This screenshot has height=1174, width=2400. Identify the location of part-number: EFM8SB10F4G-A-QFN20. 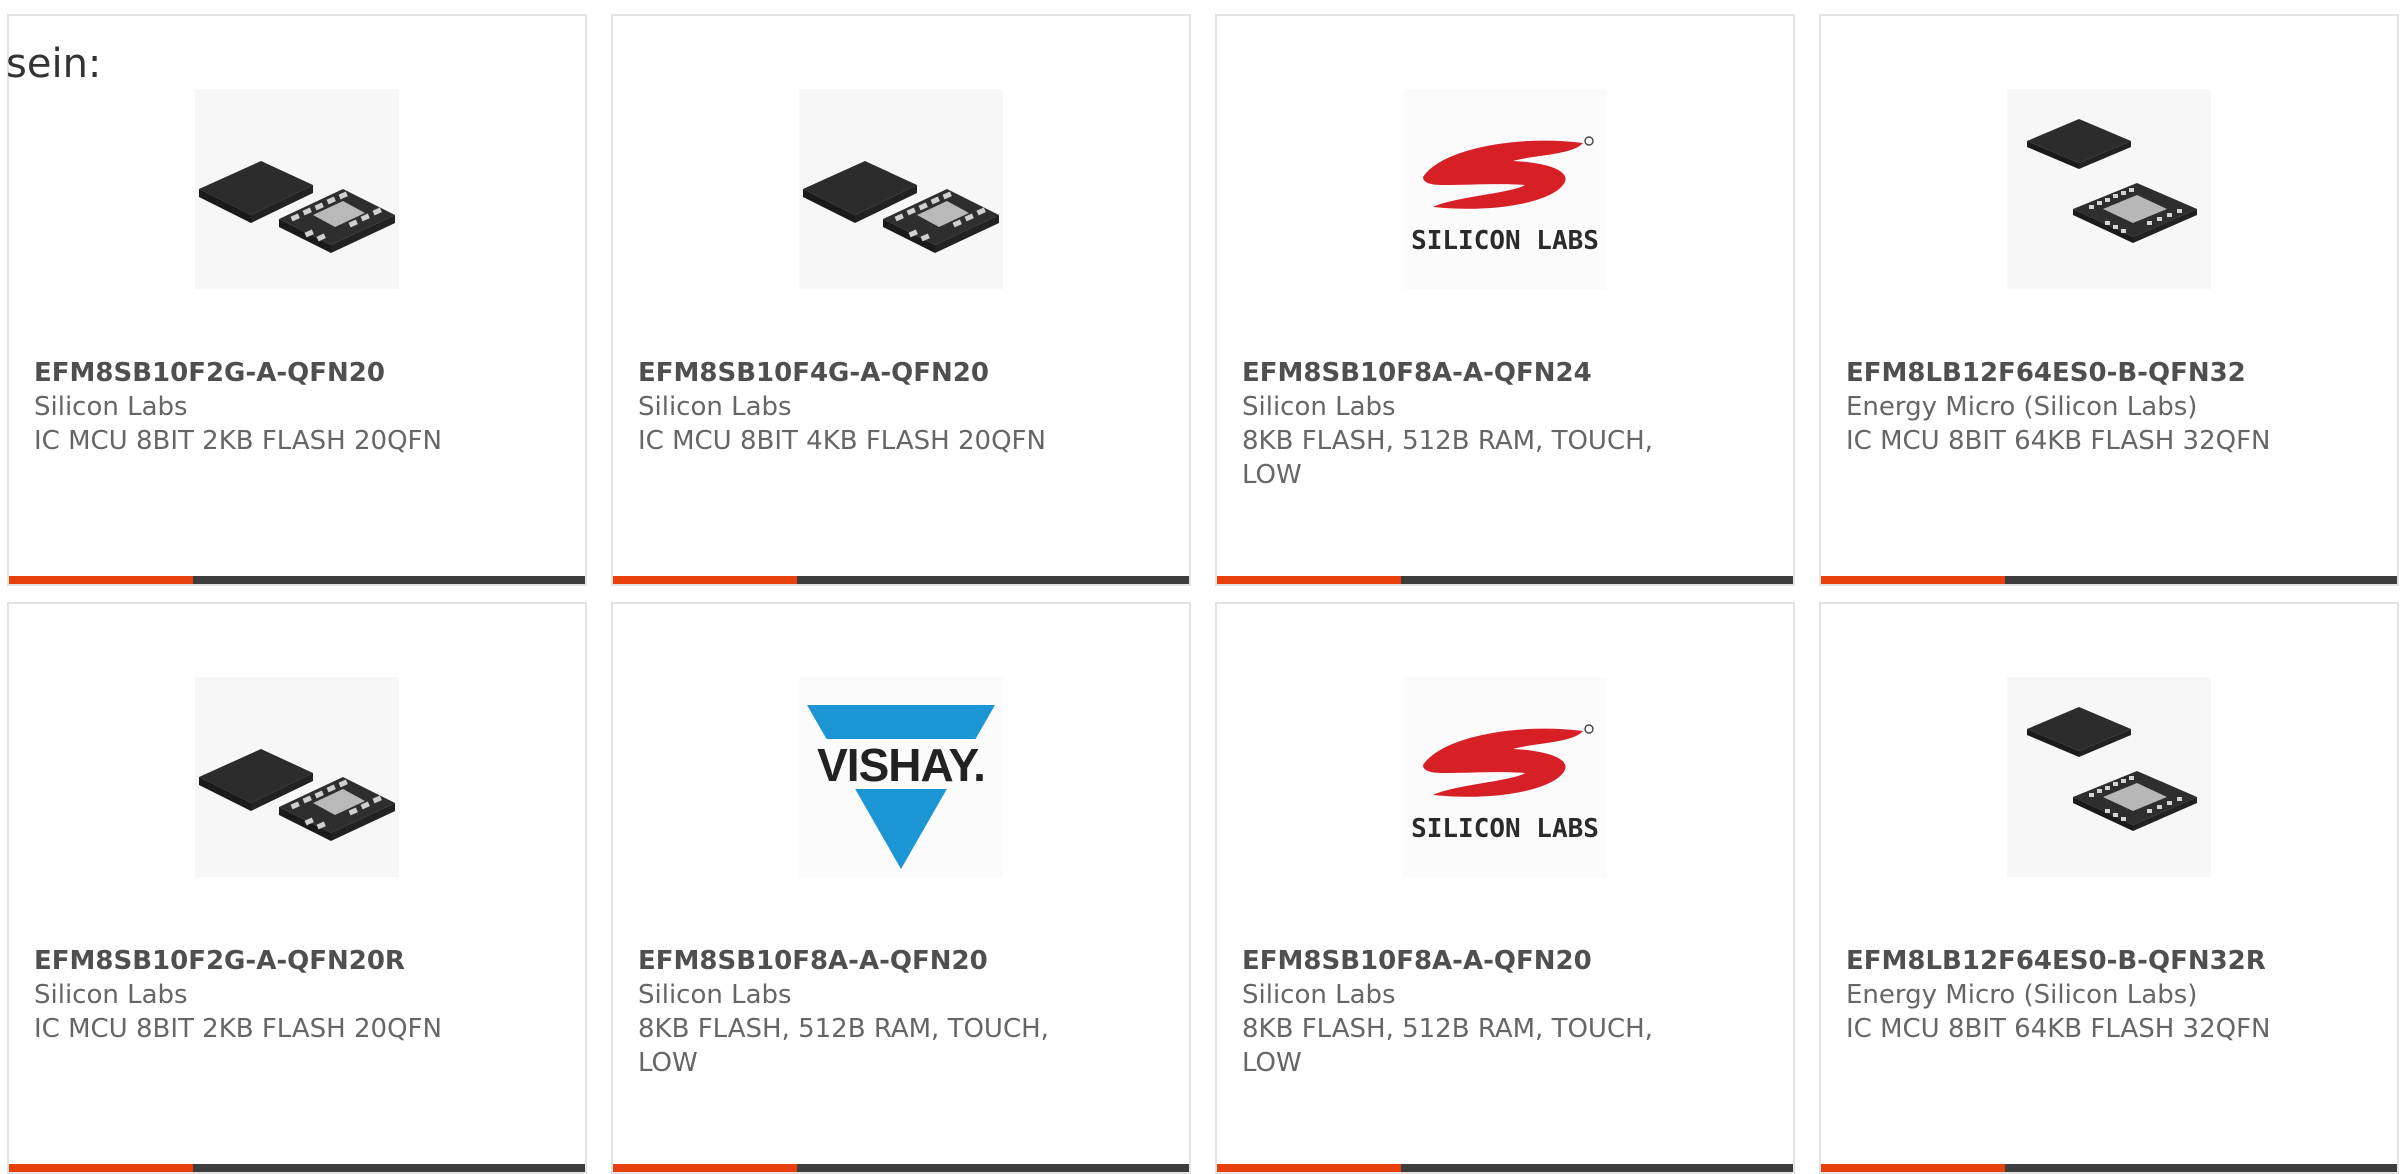
(858, 373).